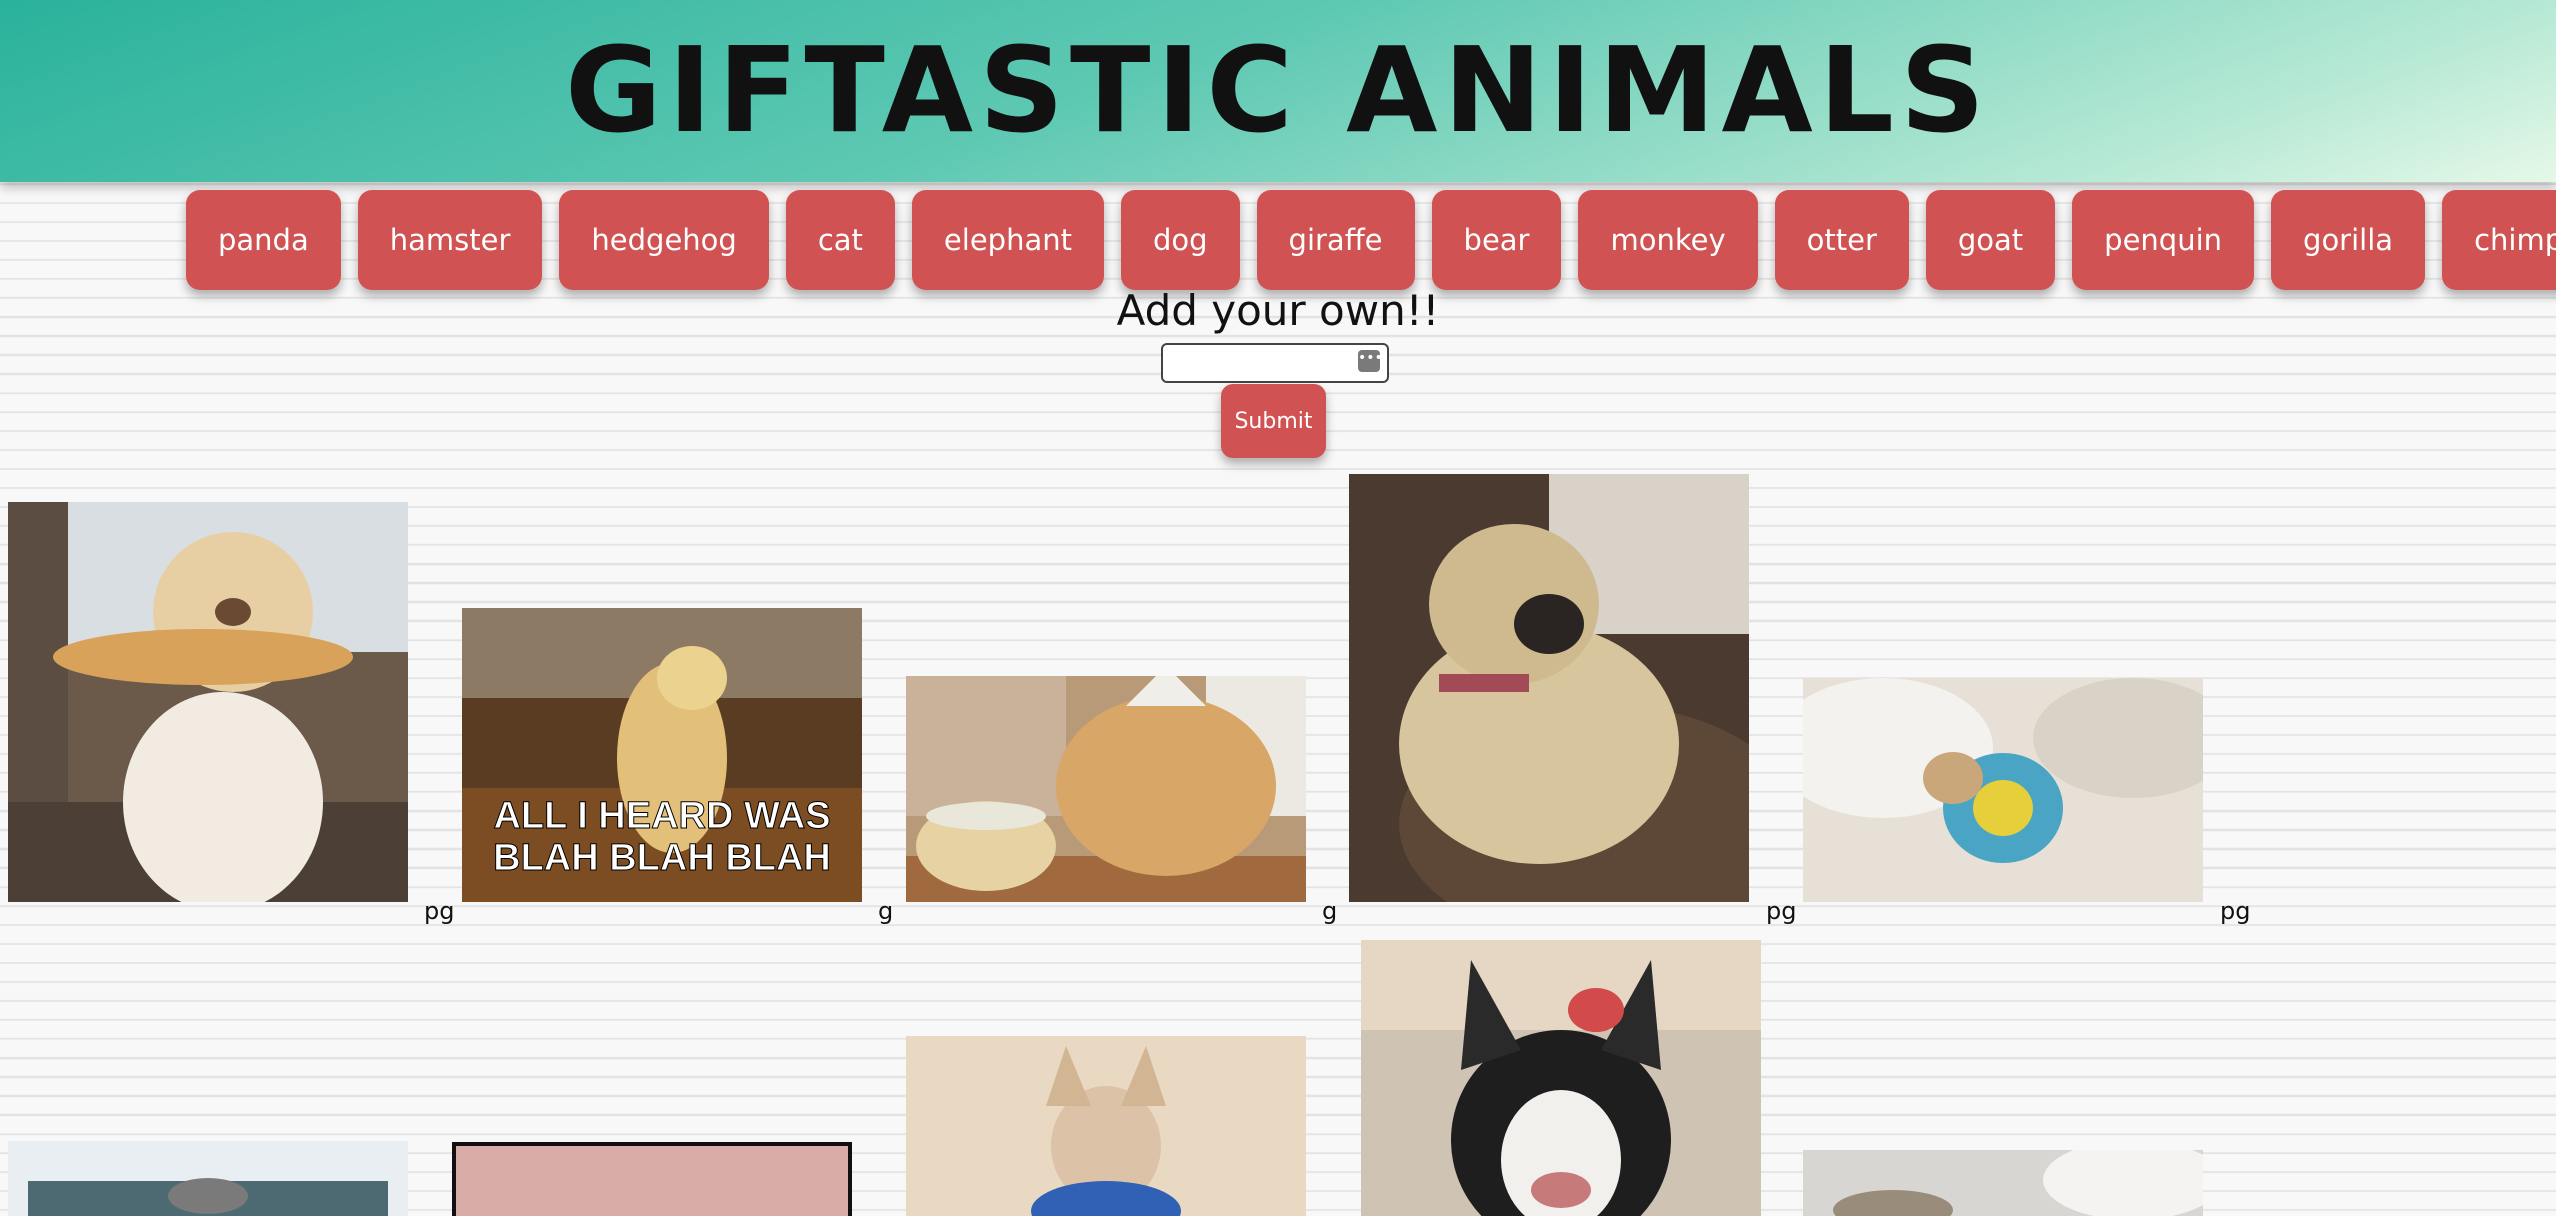 Image resolution: width=2556 pixels, height=1216 pixels. Describe the element at coordinates (1278, 310) in the screenshot. I see `add-your-own-label: Add your own!!` at that location.